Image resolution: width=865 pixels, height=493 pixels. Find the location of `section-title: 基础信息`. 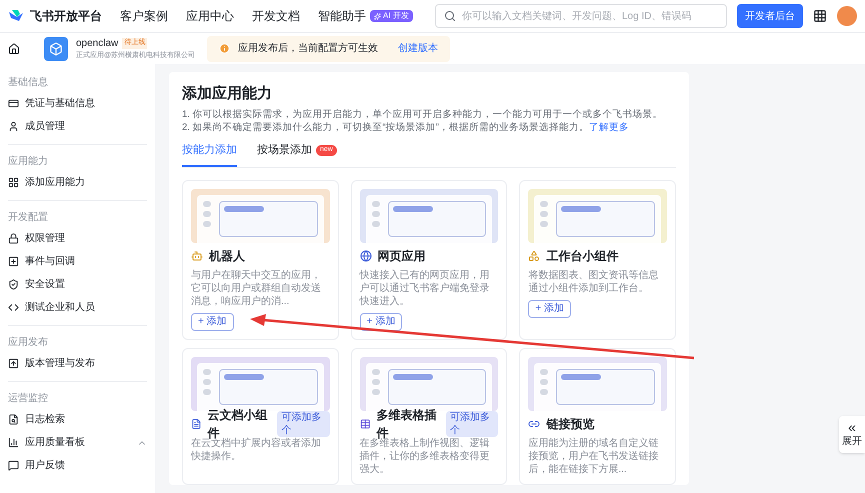

section-title: 基础信息 is located at coordinates (28, 83).